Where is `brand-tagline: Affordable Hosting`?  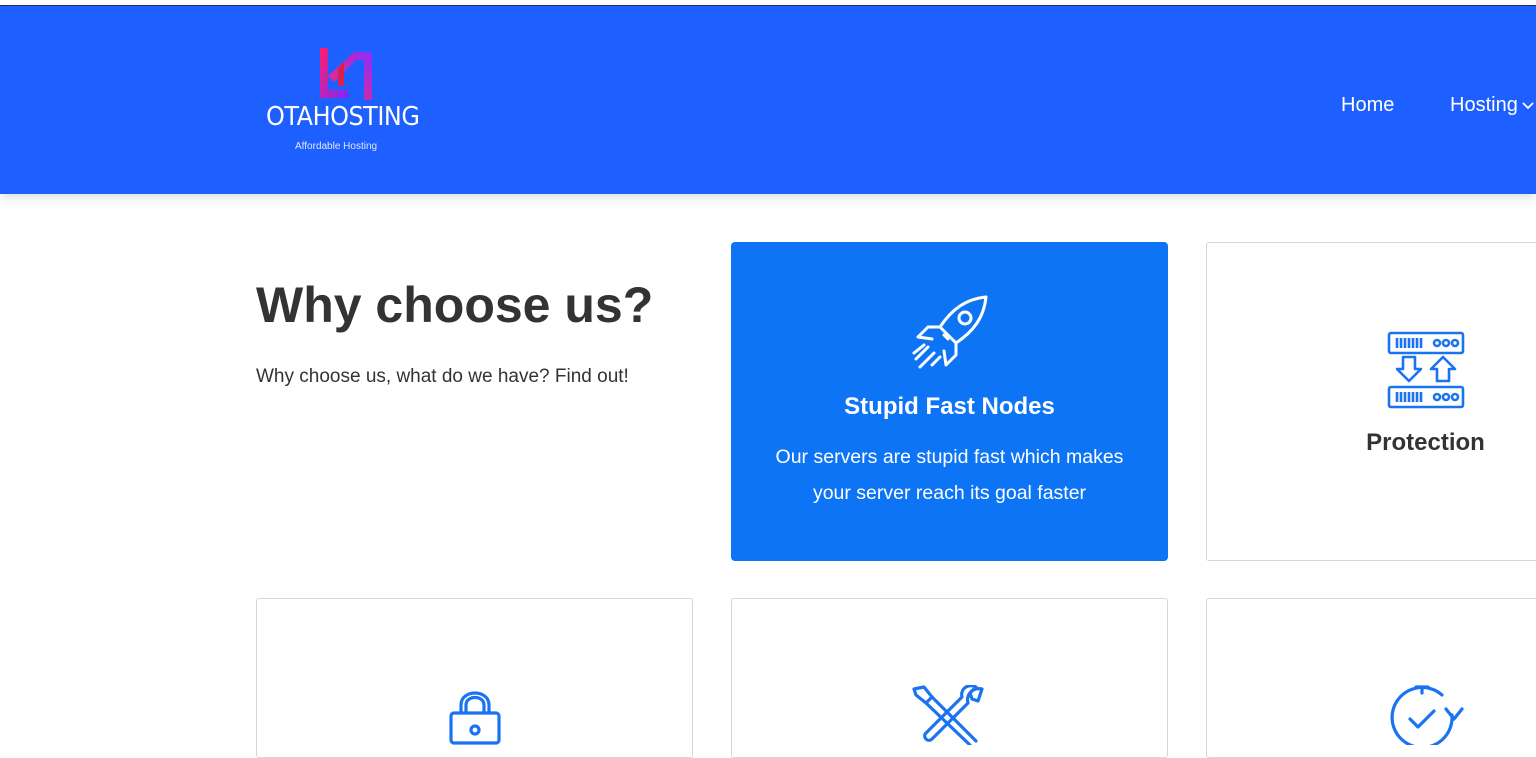
brand-tagline: Affordable Hosting is located at coordinates (336, 146).